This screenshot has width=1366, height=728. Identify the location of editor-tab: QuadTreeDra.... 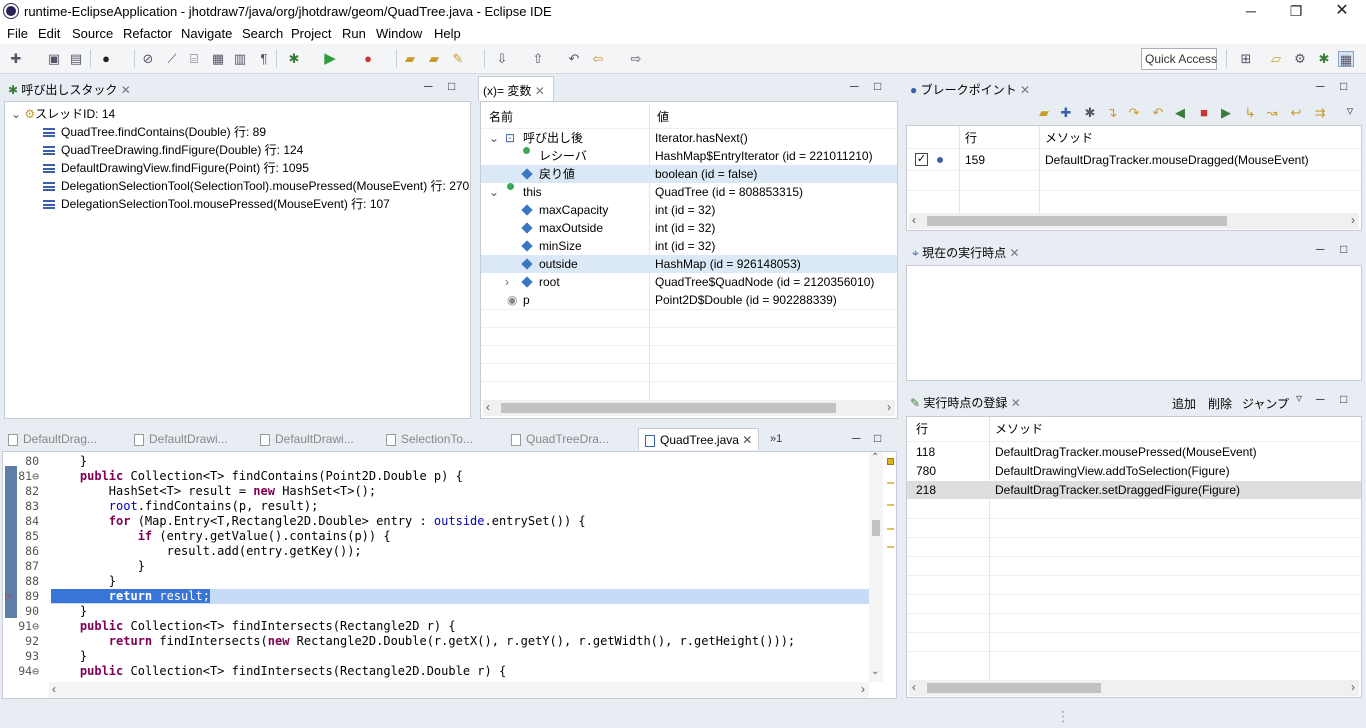
(560, 439).